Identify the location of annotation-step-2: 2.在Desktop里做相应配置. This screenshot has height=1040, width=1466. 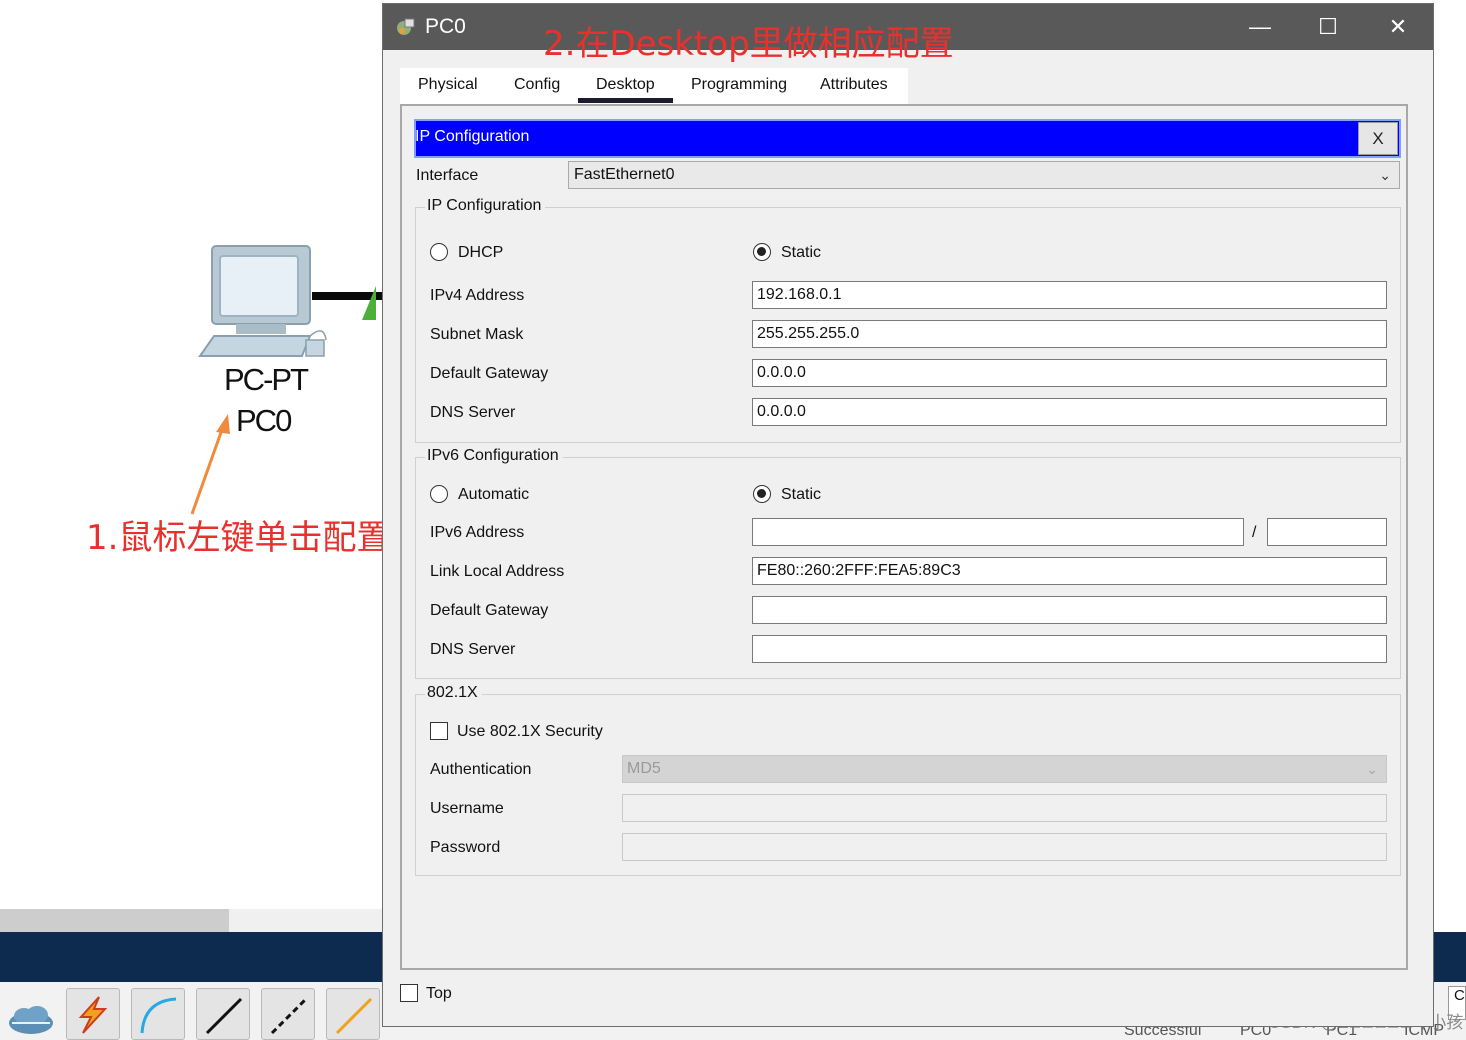
(748, 44).